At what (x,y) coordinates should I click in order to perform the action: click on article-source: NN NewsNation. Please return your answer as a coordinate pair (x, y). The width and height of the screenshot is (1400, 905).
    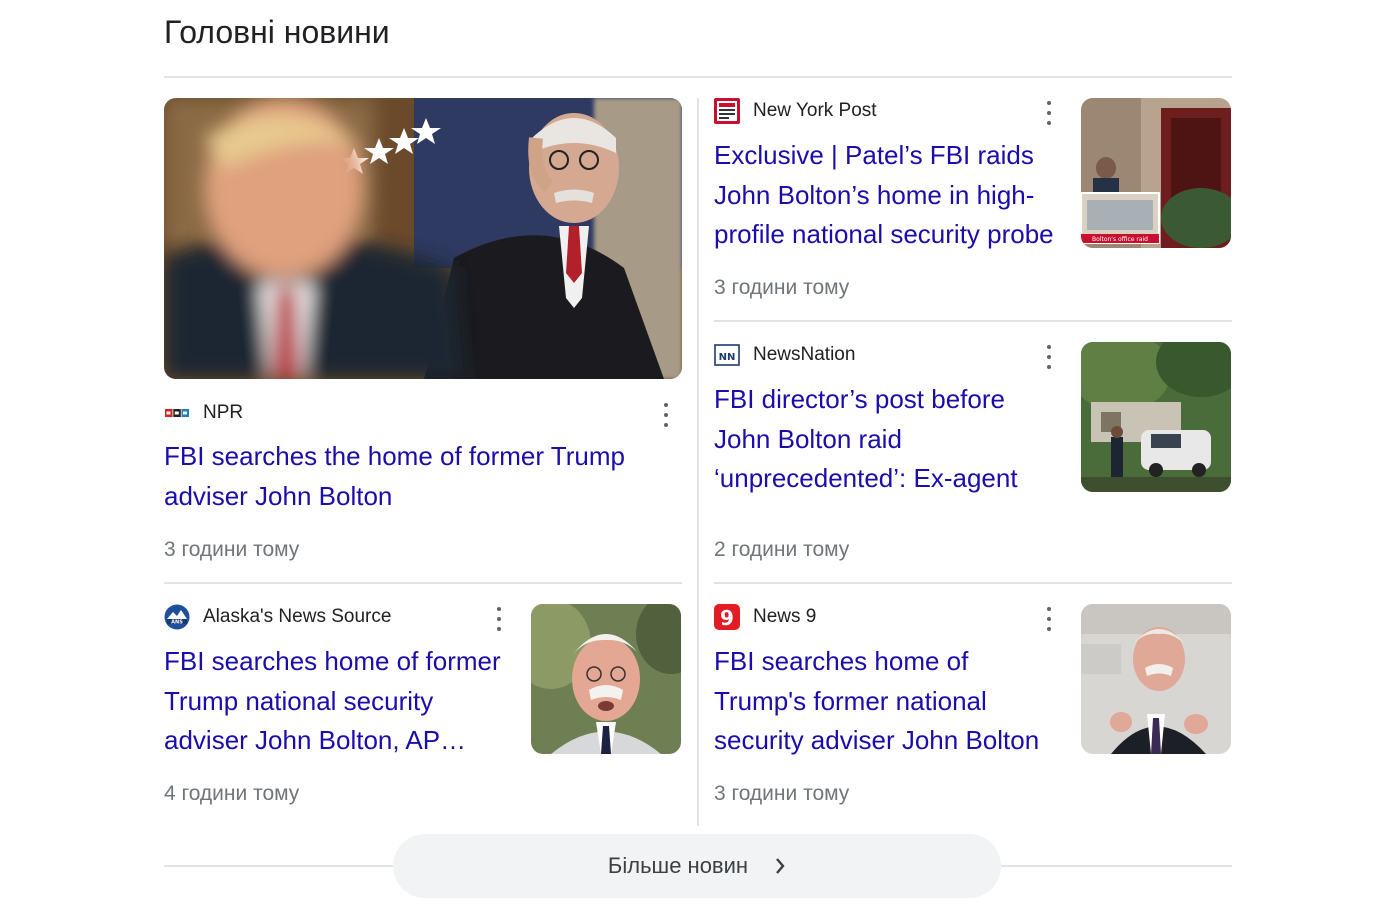
    Looking at the image, I should click on (784, 355).